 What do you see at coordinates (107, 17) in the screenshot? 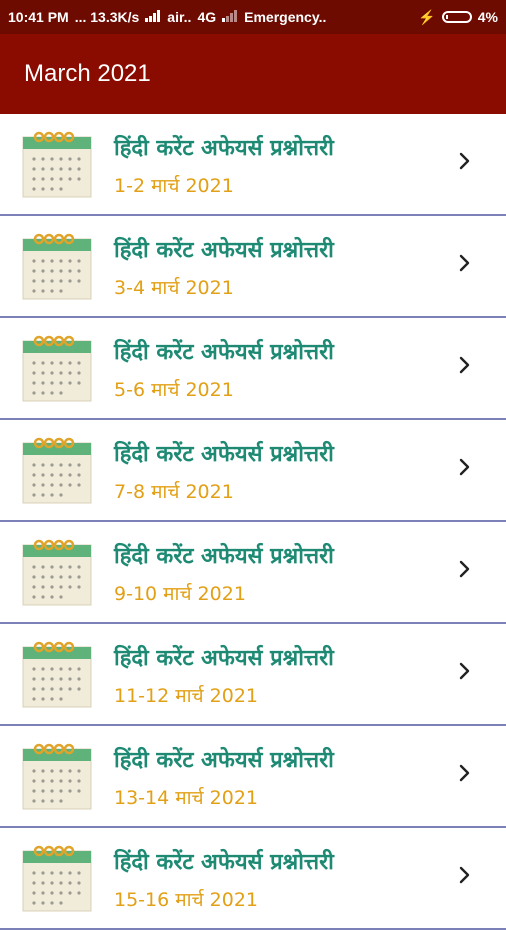
I see `status-speed: ... 13.3K/s` at bounding box center [107, 17].